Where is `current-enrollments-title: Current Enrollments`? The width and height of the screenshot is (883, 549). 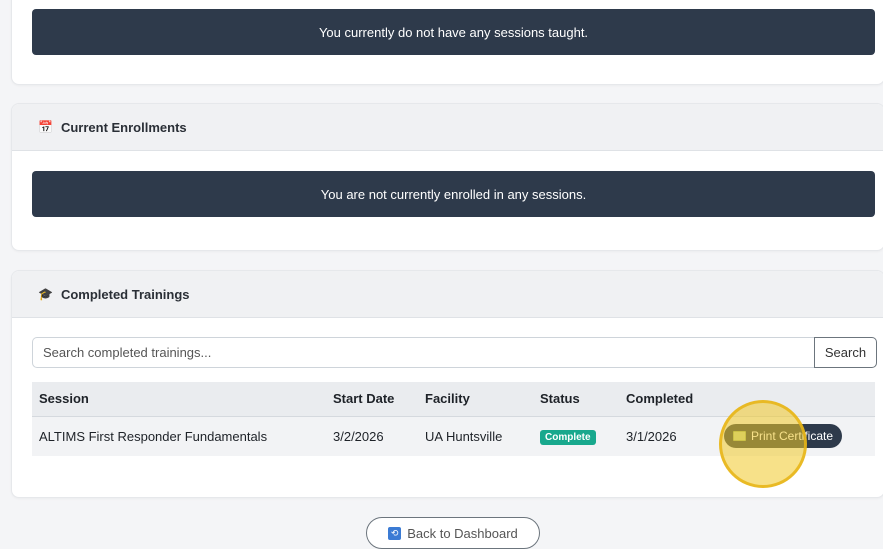
current-enrollments-title: Current Enrollments is located at coordinates (123, 127).